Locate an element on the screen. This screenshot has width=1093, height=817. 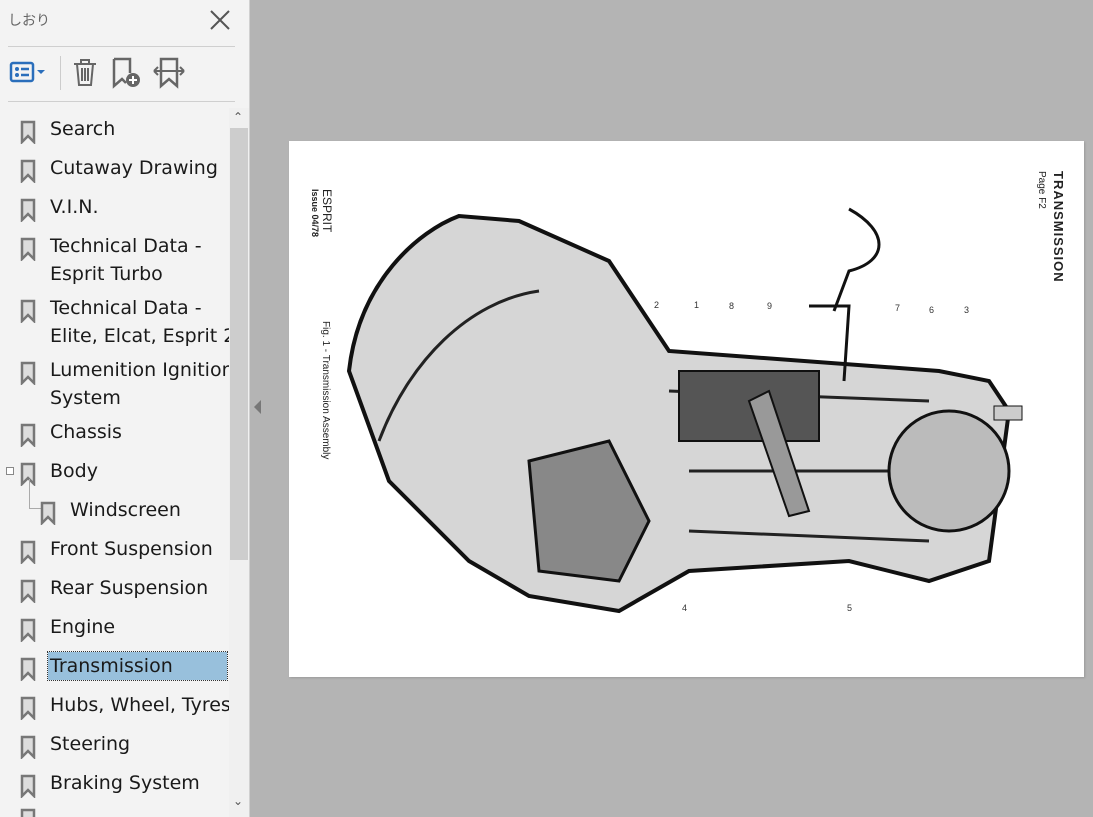
bookmark-item: Steering is located at coordinates (114, 745).